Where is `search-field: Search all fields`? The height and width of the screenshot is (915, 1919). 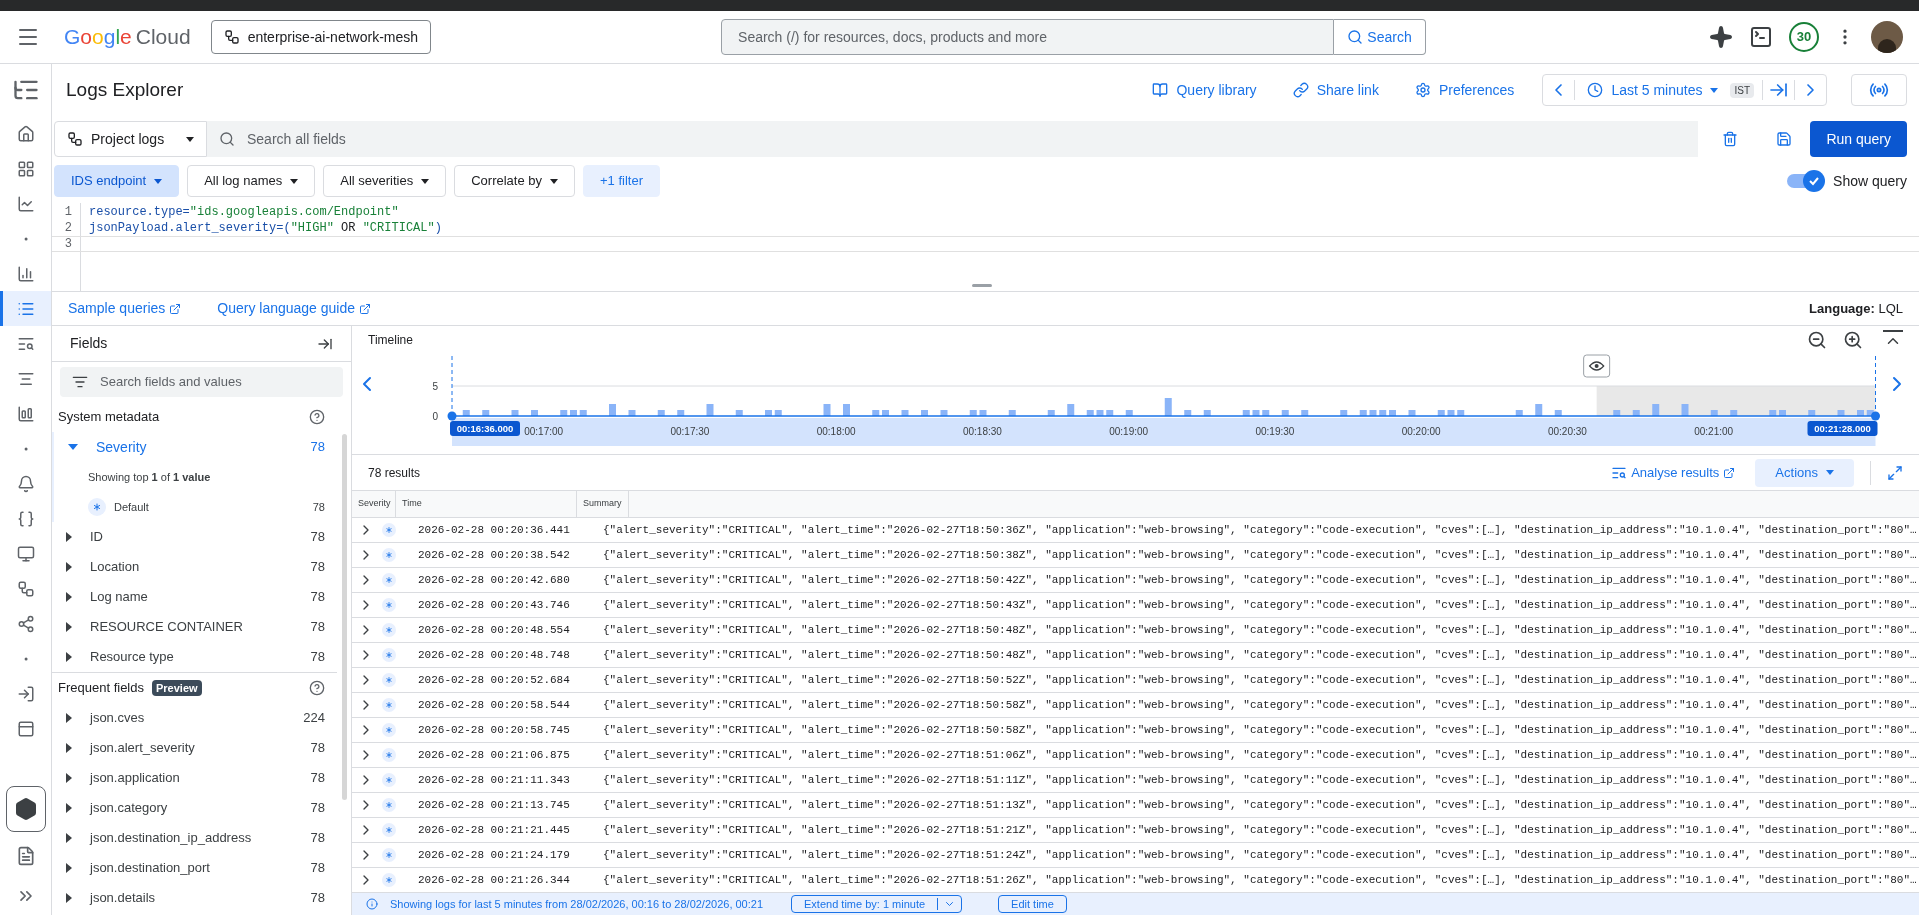
search-field: Search all fields is located at coordinates (952, 139).